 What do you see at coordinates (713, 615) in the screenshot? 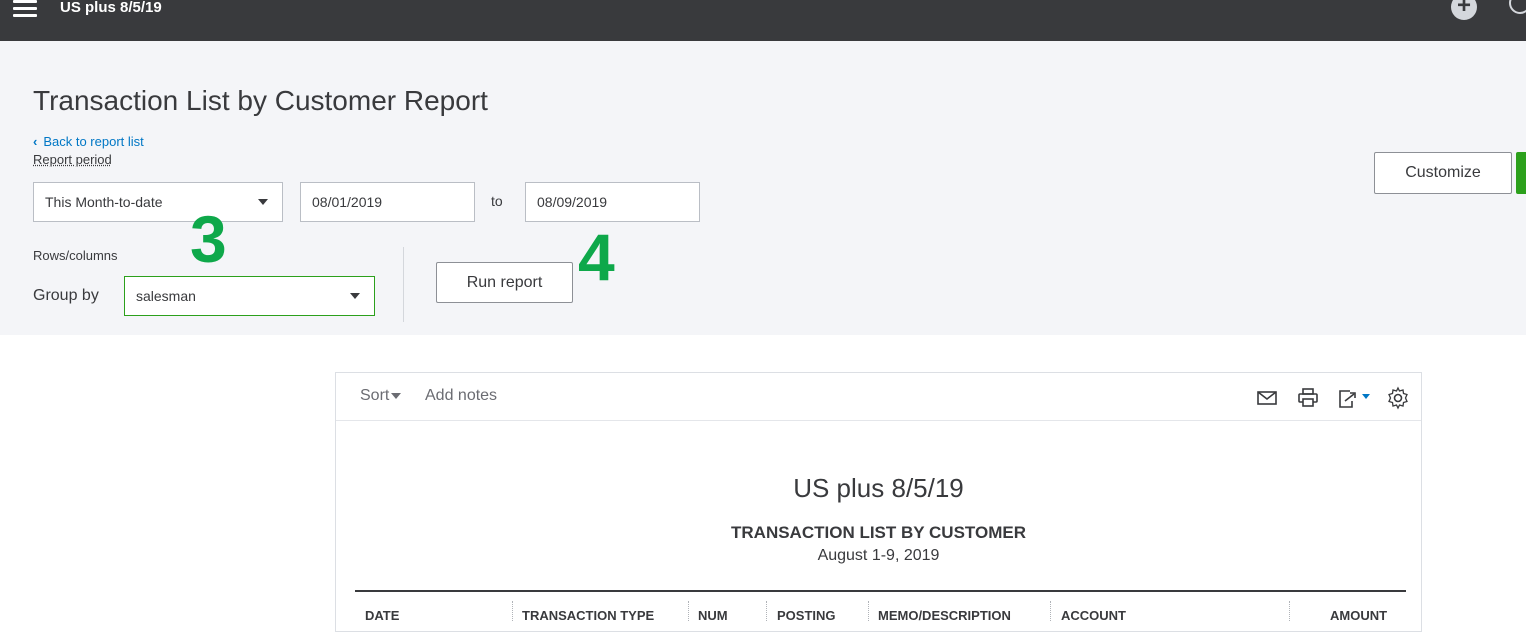
I see `column-header-num: NUM` at bounding box center [713, 615].